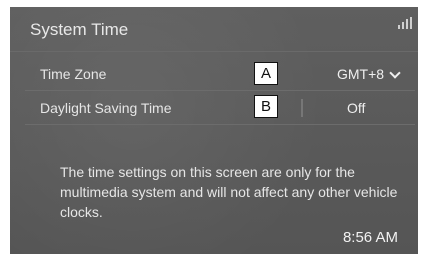 The image size is (421, 259). What do you see at coordinates (356, 108) in the screenshot?
I see `daylight-saving-value: Off` at bounding box center [356, 108].